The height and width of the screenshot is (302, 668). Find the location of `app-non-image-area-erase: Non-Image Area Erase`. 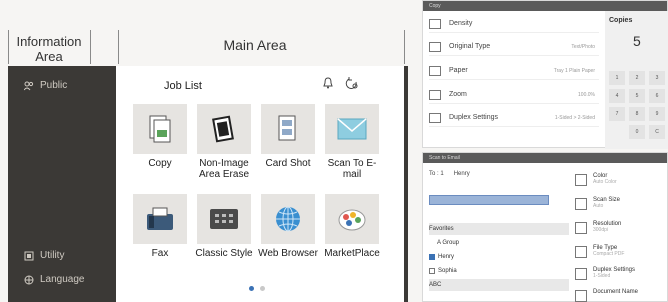

app-non-image-area-erase: Non-Image Area Erase is located at coordinates (224, 142).